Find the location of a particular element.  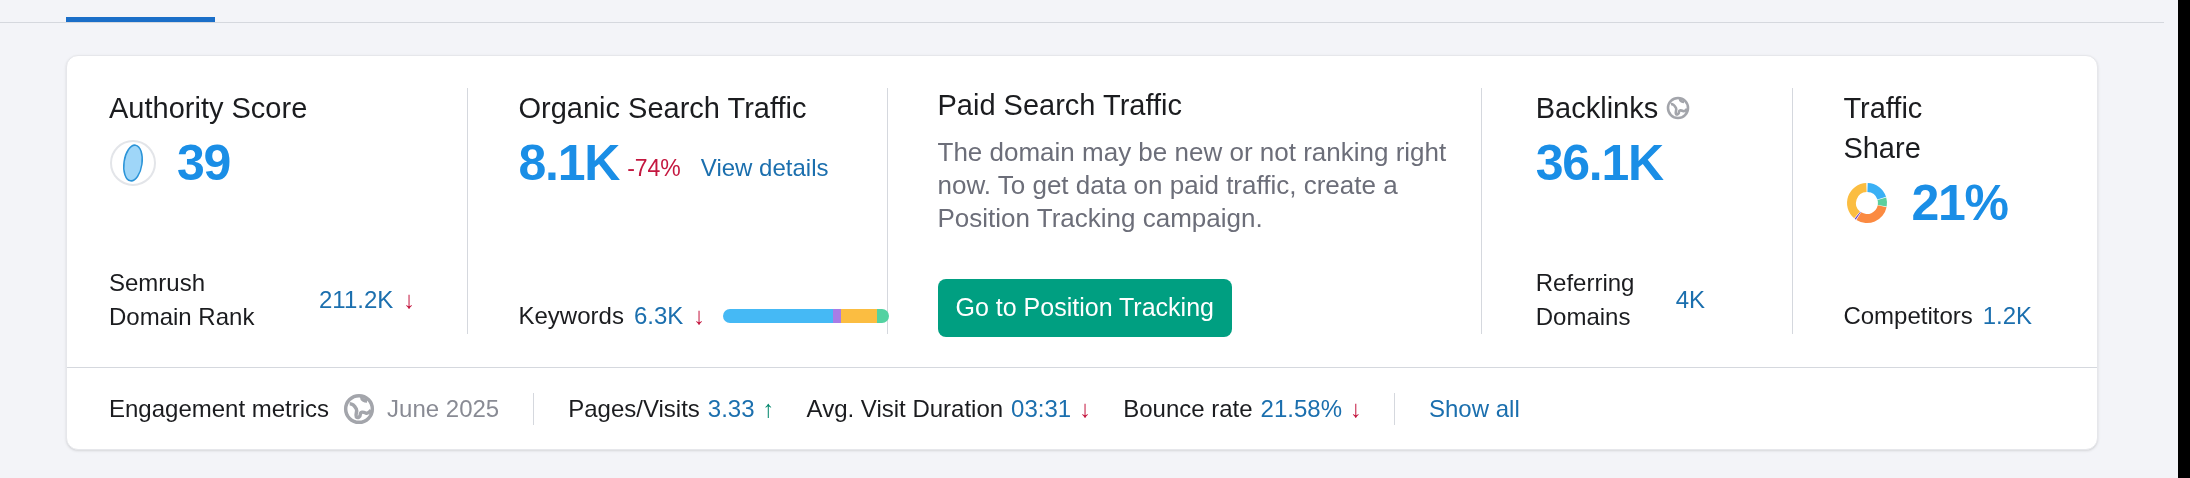

metric-title: Backlinks is located at coordinates (1597, 108).